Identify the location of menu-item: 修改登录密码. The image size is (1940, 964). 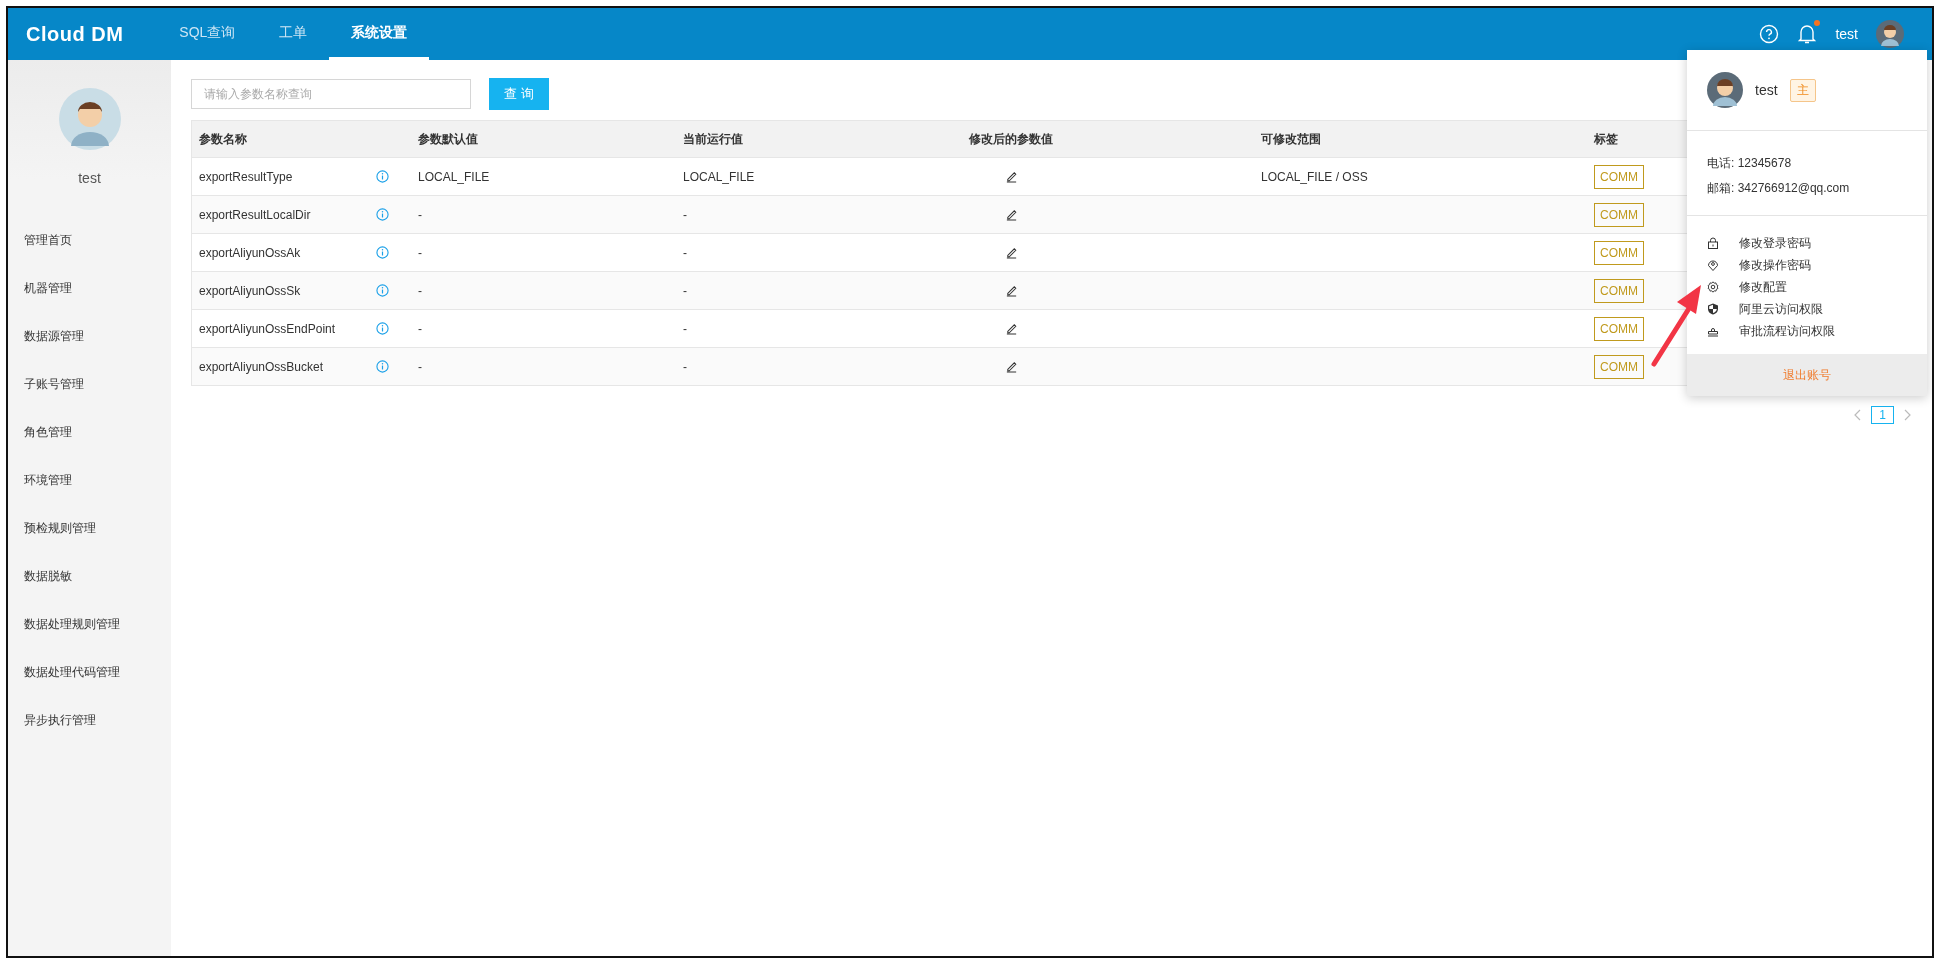
(1807, 243).